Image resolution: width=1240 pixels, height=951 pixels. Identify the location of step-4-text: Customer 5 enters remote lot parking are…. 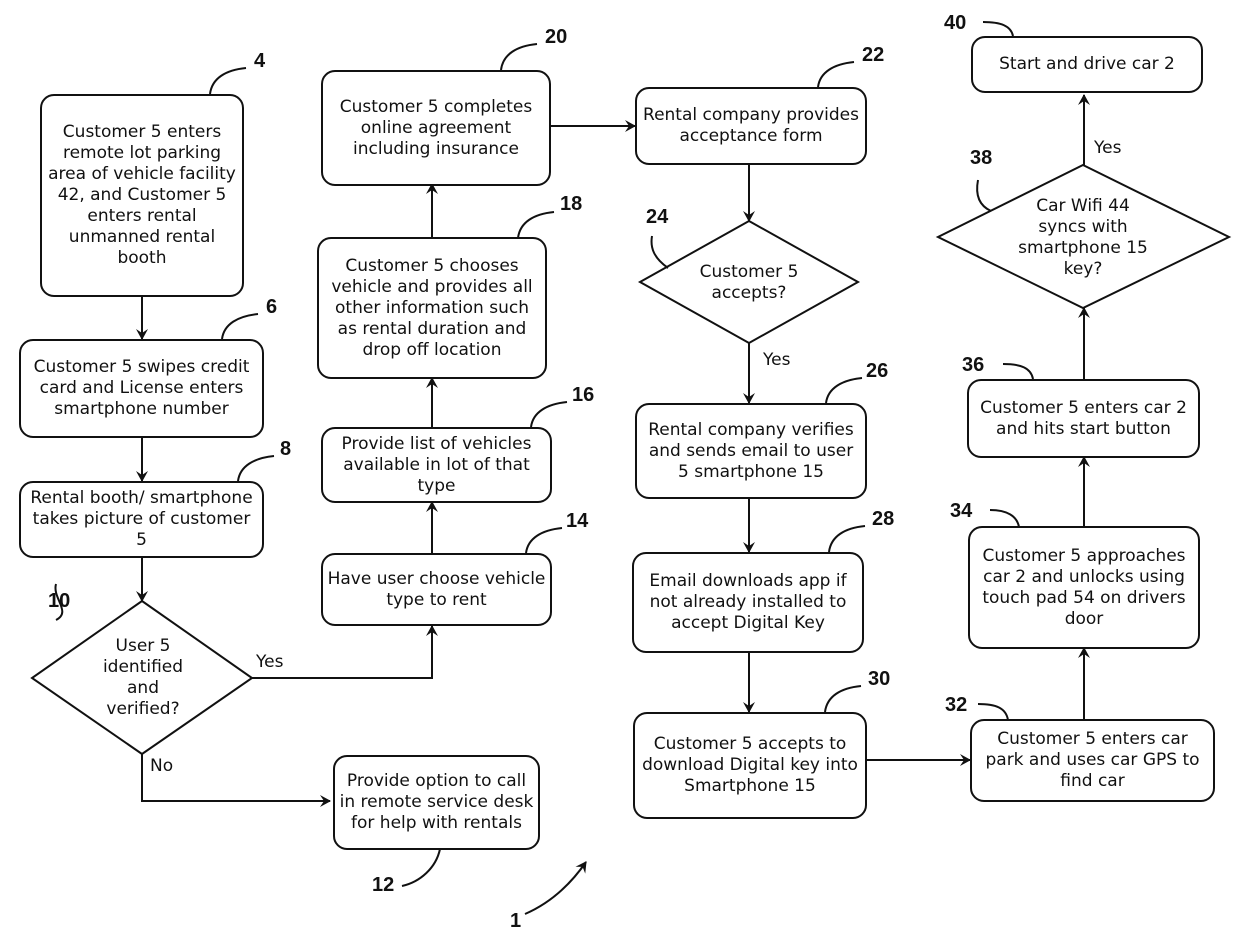
(142, 195).